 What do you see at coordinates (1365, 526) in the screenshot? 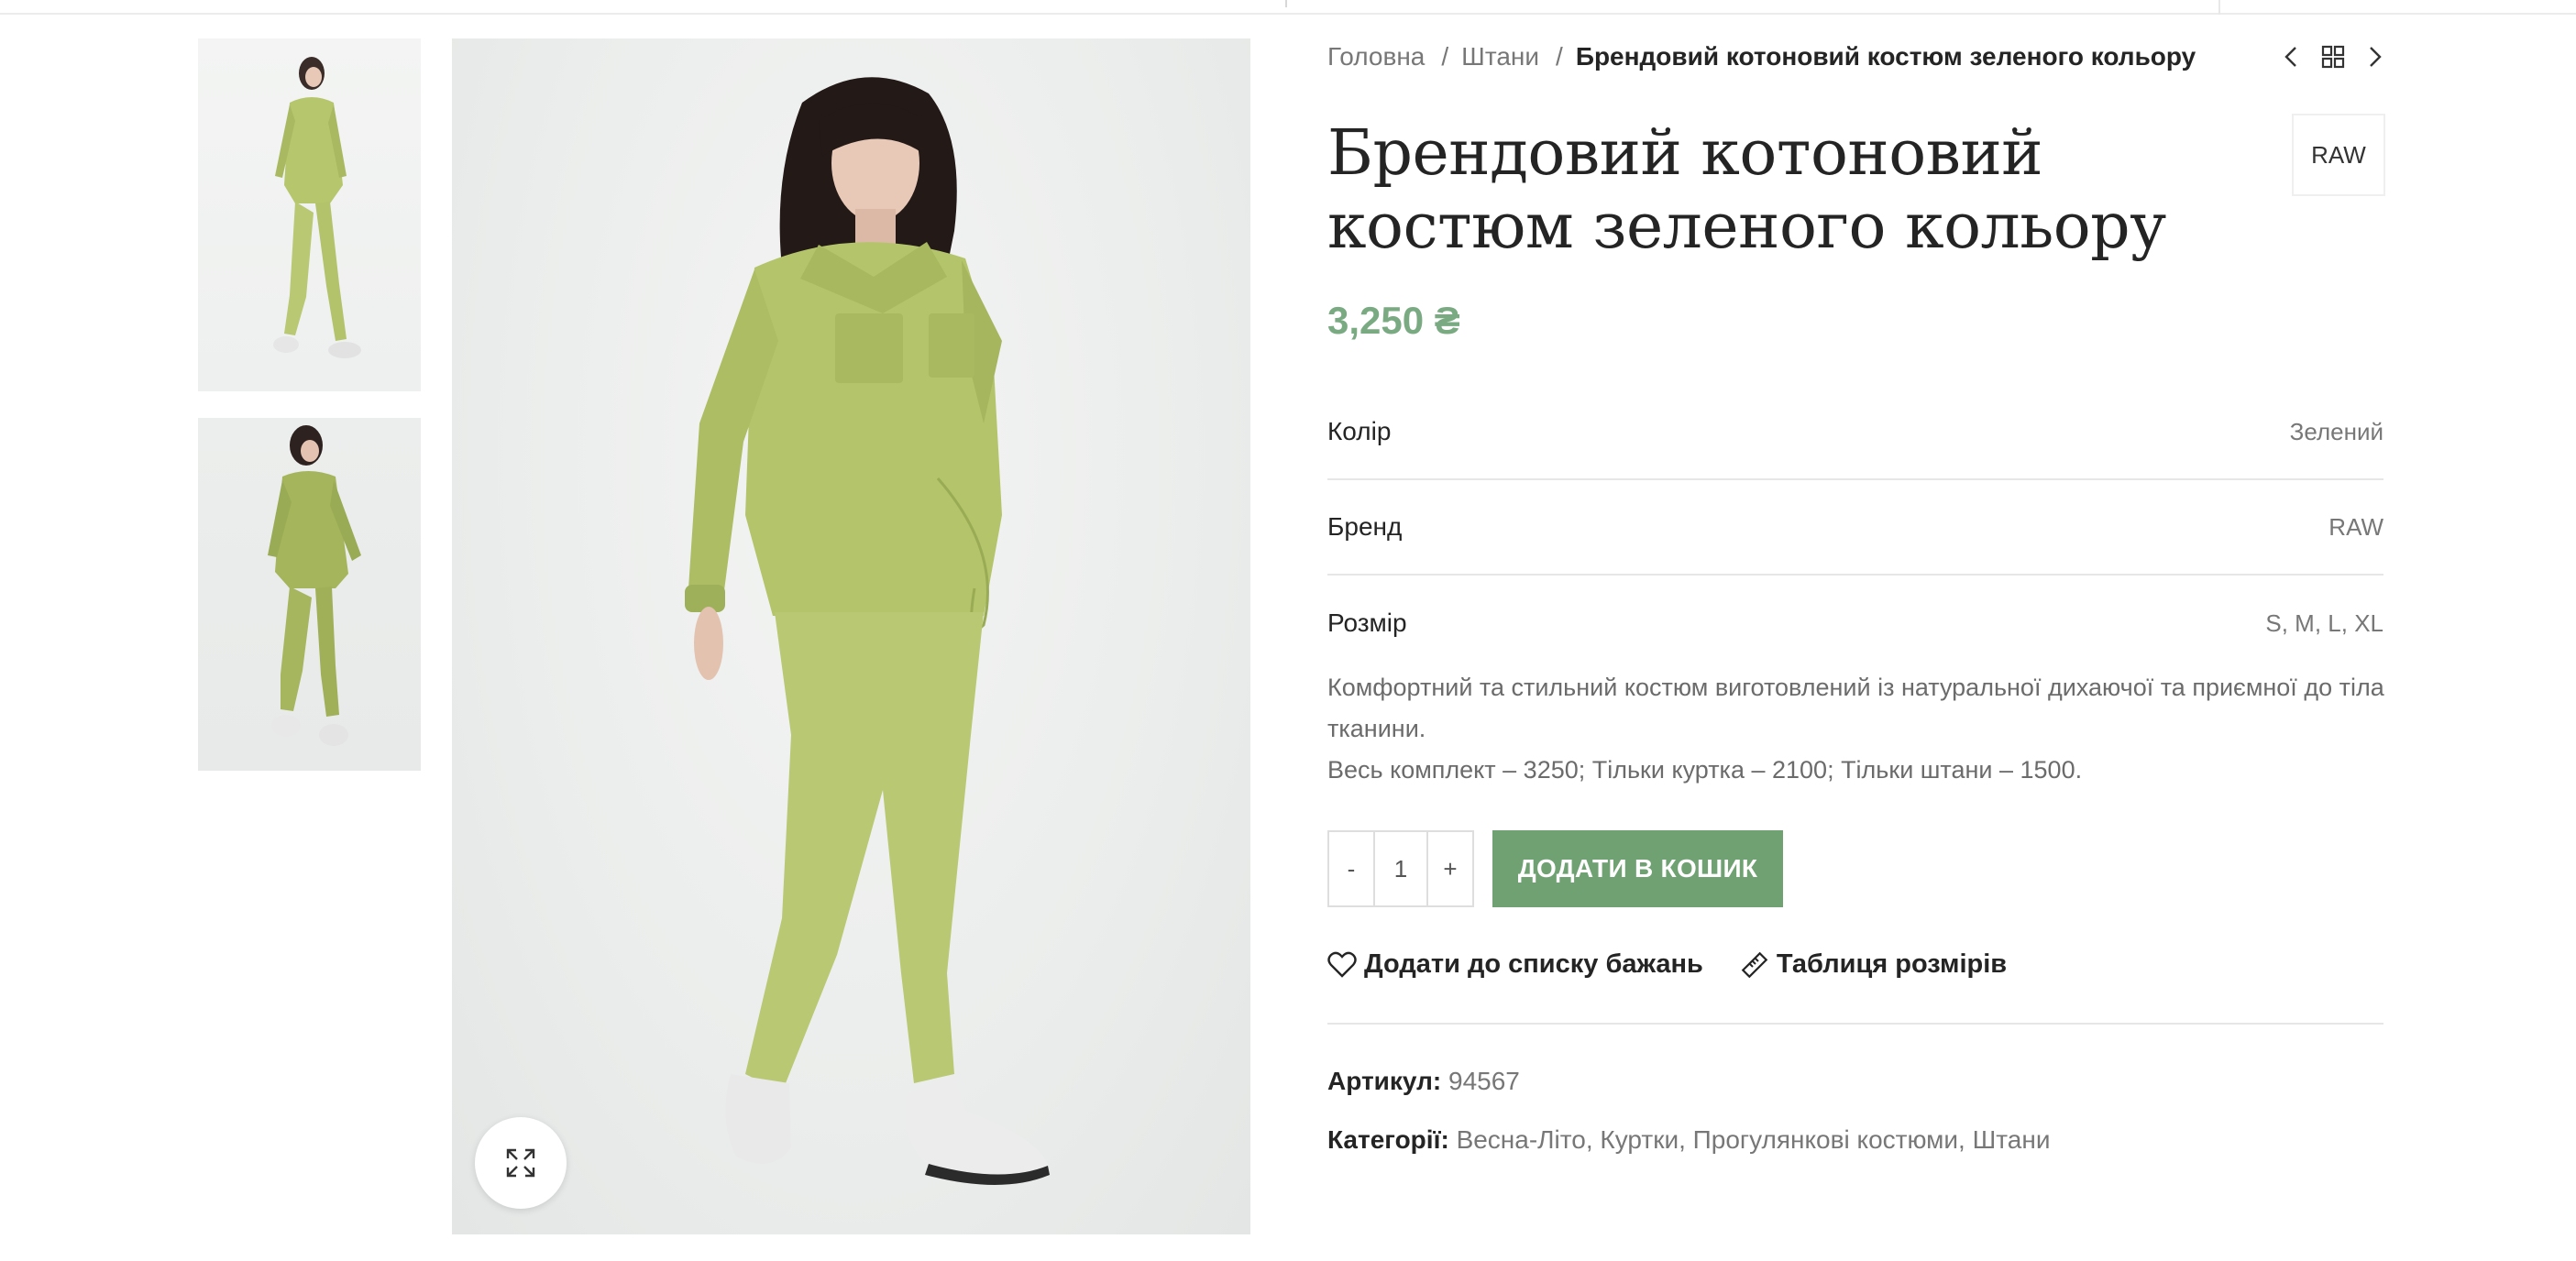
I see `attribute-label: Бренд` at bounding box center [1365, 526].